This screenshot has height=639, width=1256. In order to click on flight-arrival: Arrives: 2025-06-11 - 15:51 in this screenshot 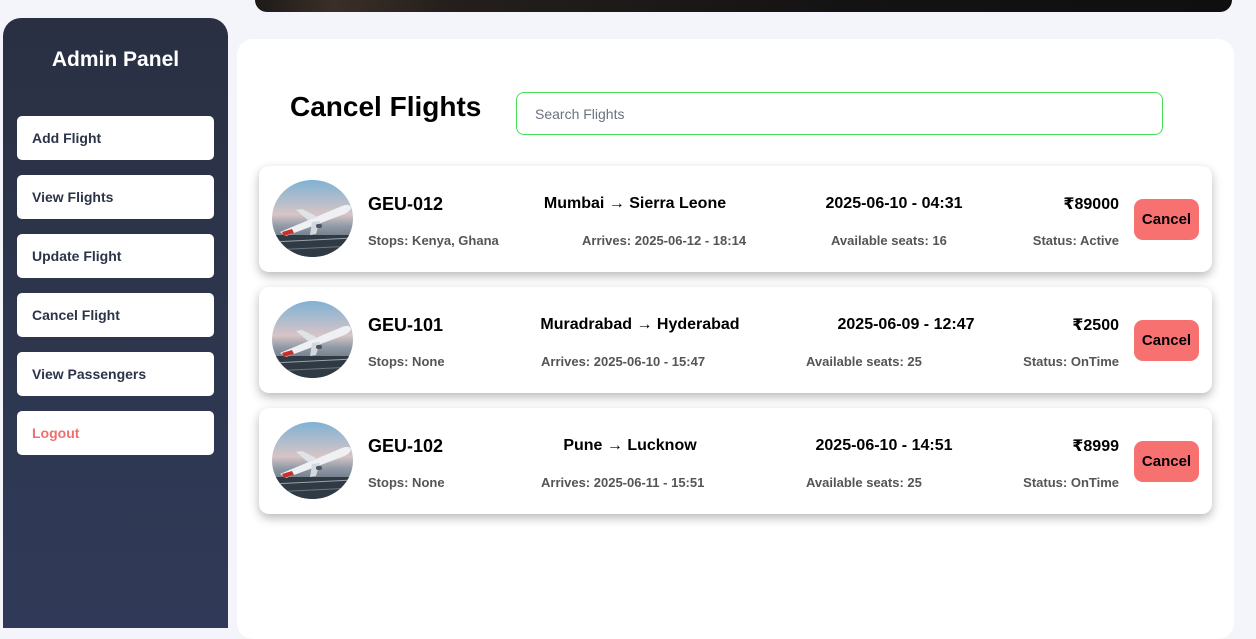, I will do `click(623, 482)`.